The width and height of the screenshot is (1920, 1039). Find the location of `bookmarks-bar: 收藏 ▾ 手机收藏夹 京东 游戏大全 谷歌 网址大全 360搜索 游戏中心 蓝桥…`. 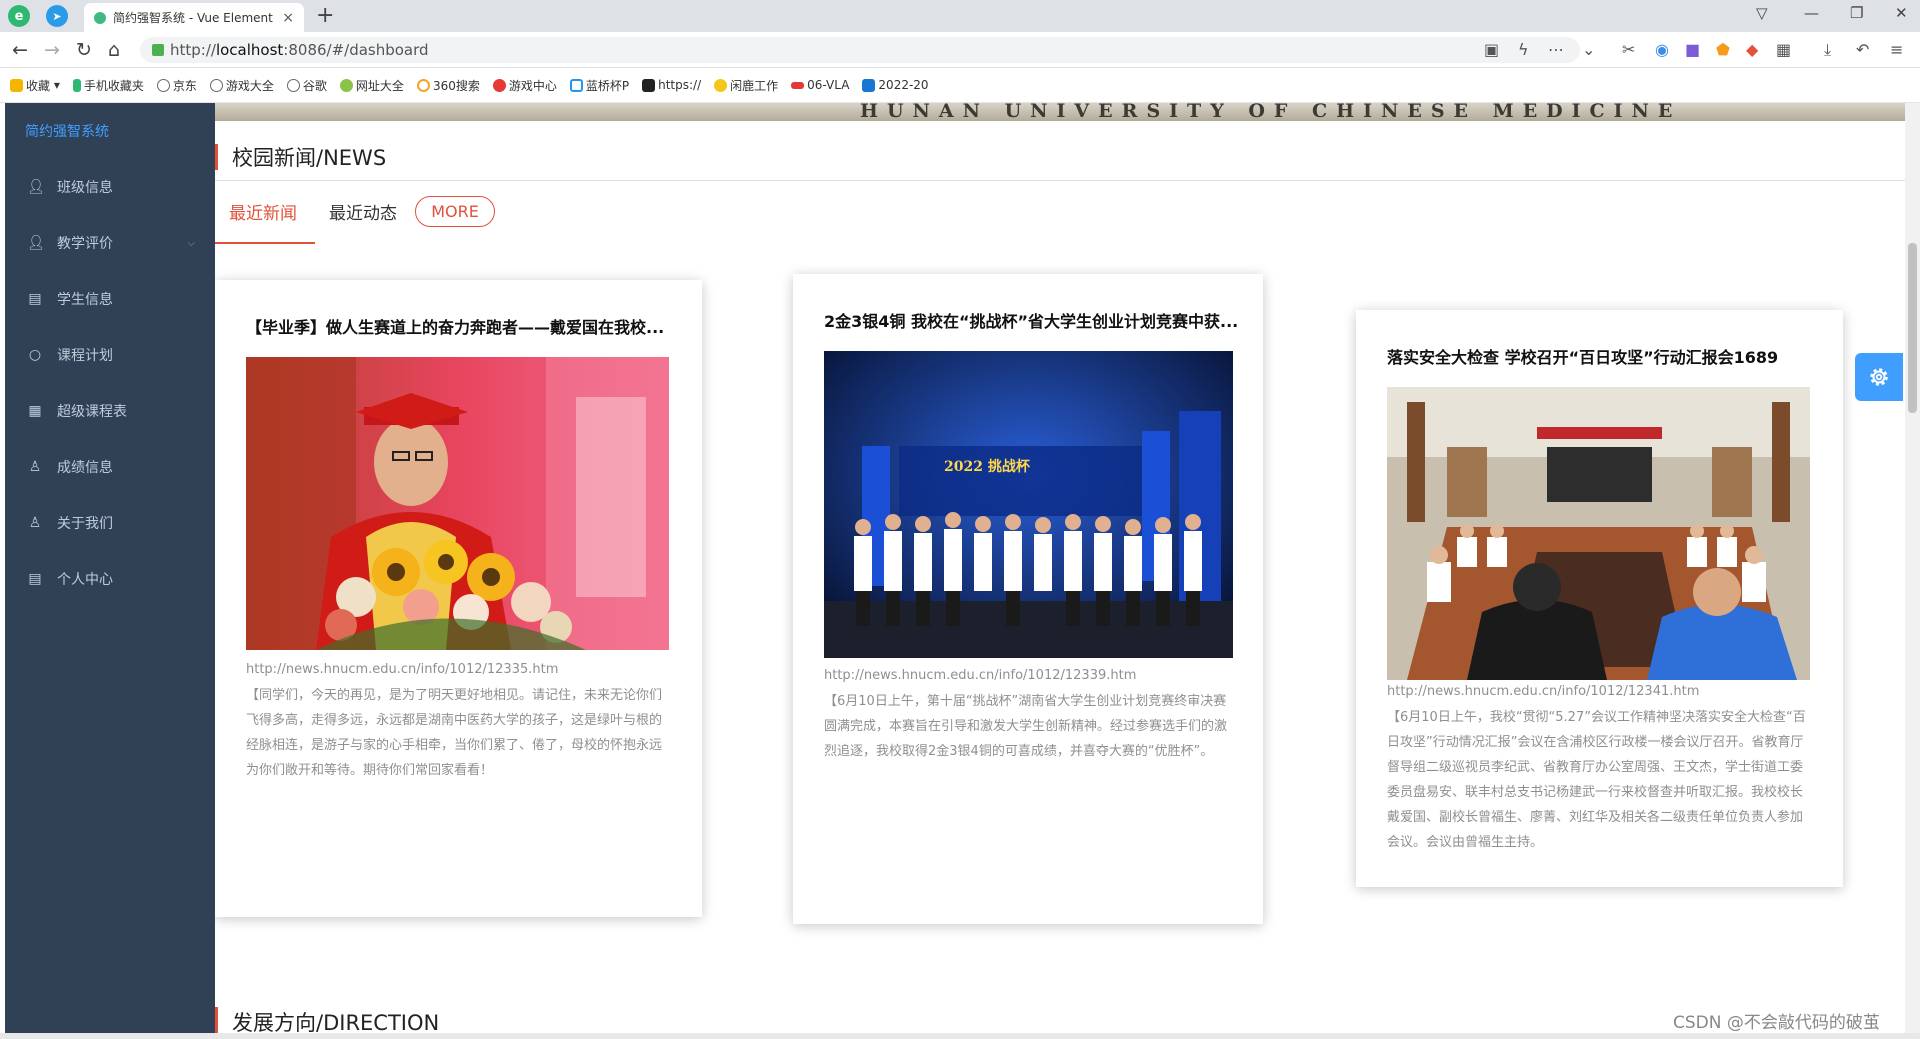

bookmarks-bar: 收藏 ▾ 手机收藏夹 京东 游戏大全 谷歌 网址大全 360搜索 游戏中心 蓝桥… is located at coordinates (960, 85).